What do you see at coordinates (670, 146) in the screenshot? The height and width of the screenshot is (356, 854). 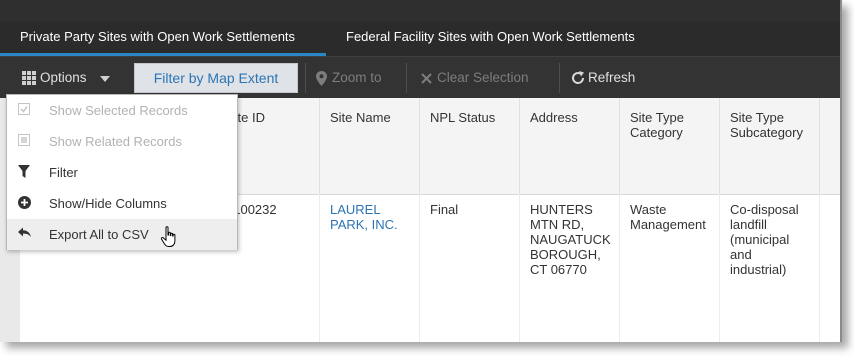 I see `column-header-site-type-category: Site Type Category` at bounding box center [670, 146].